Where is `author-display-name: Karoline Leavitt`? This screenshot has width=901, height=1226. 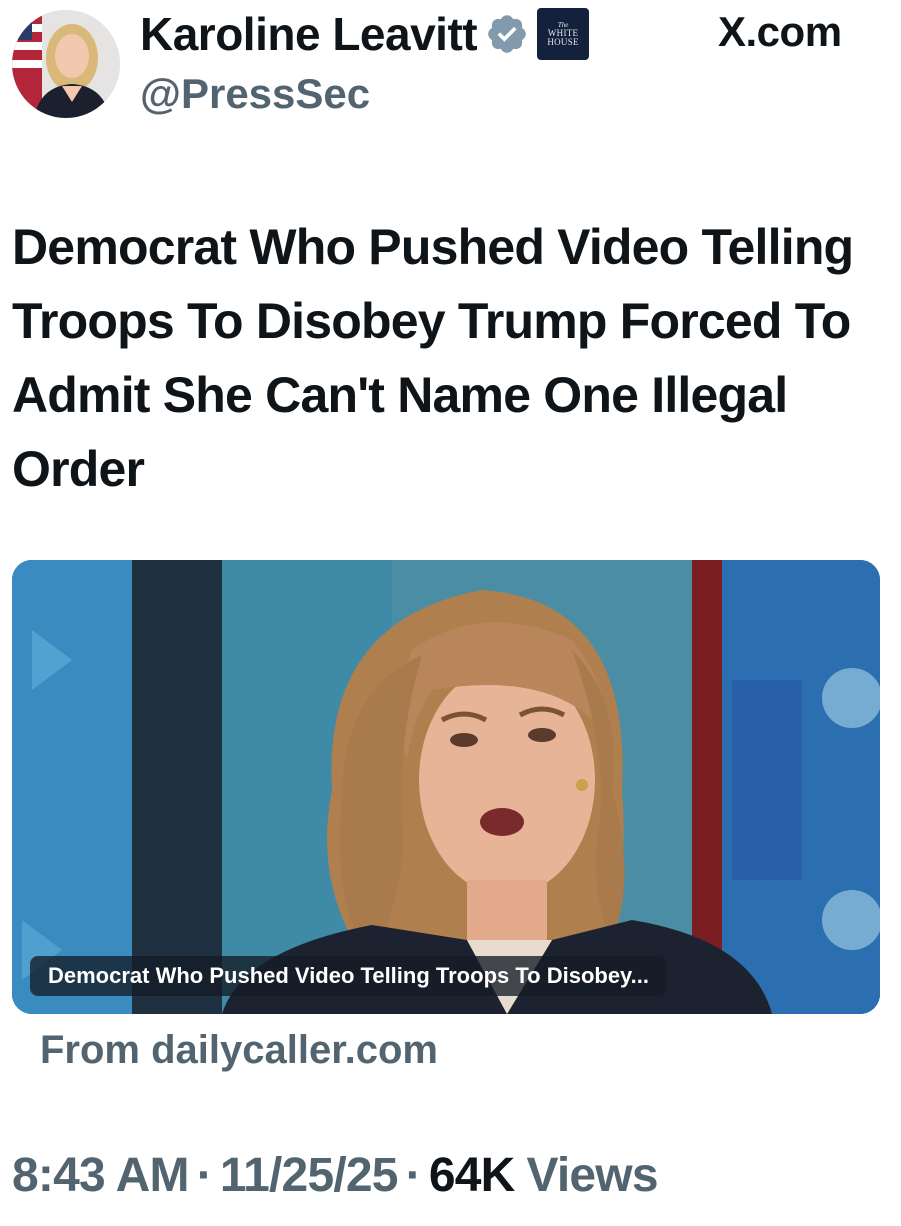
author-display-name: Karoline Leavitt is located at coordinates (309, 34).